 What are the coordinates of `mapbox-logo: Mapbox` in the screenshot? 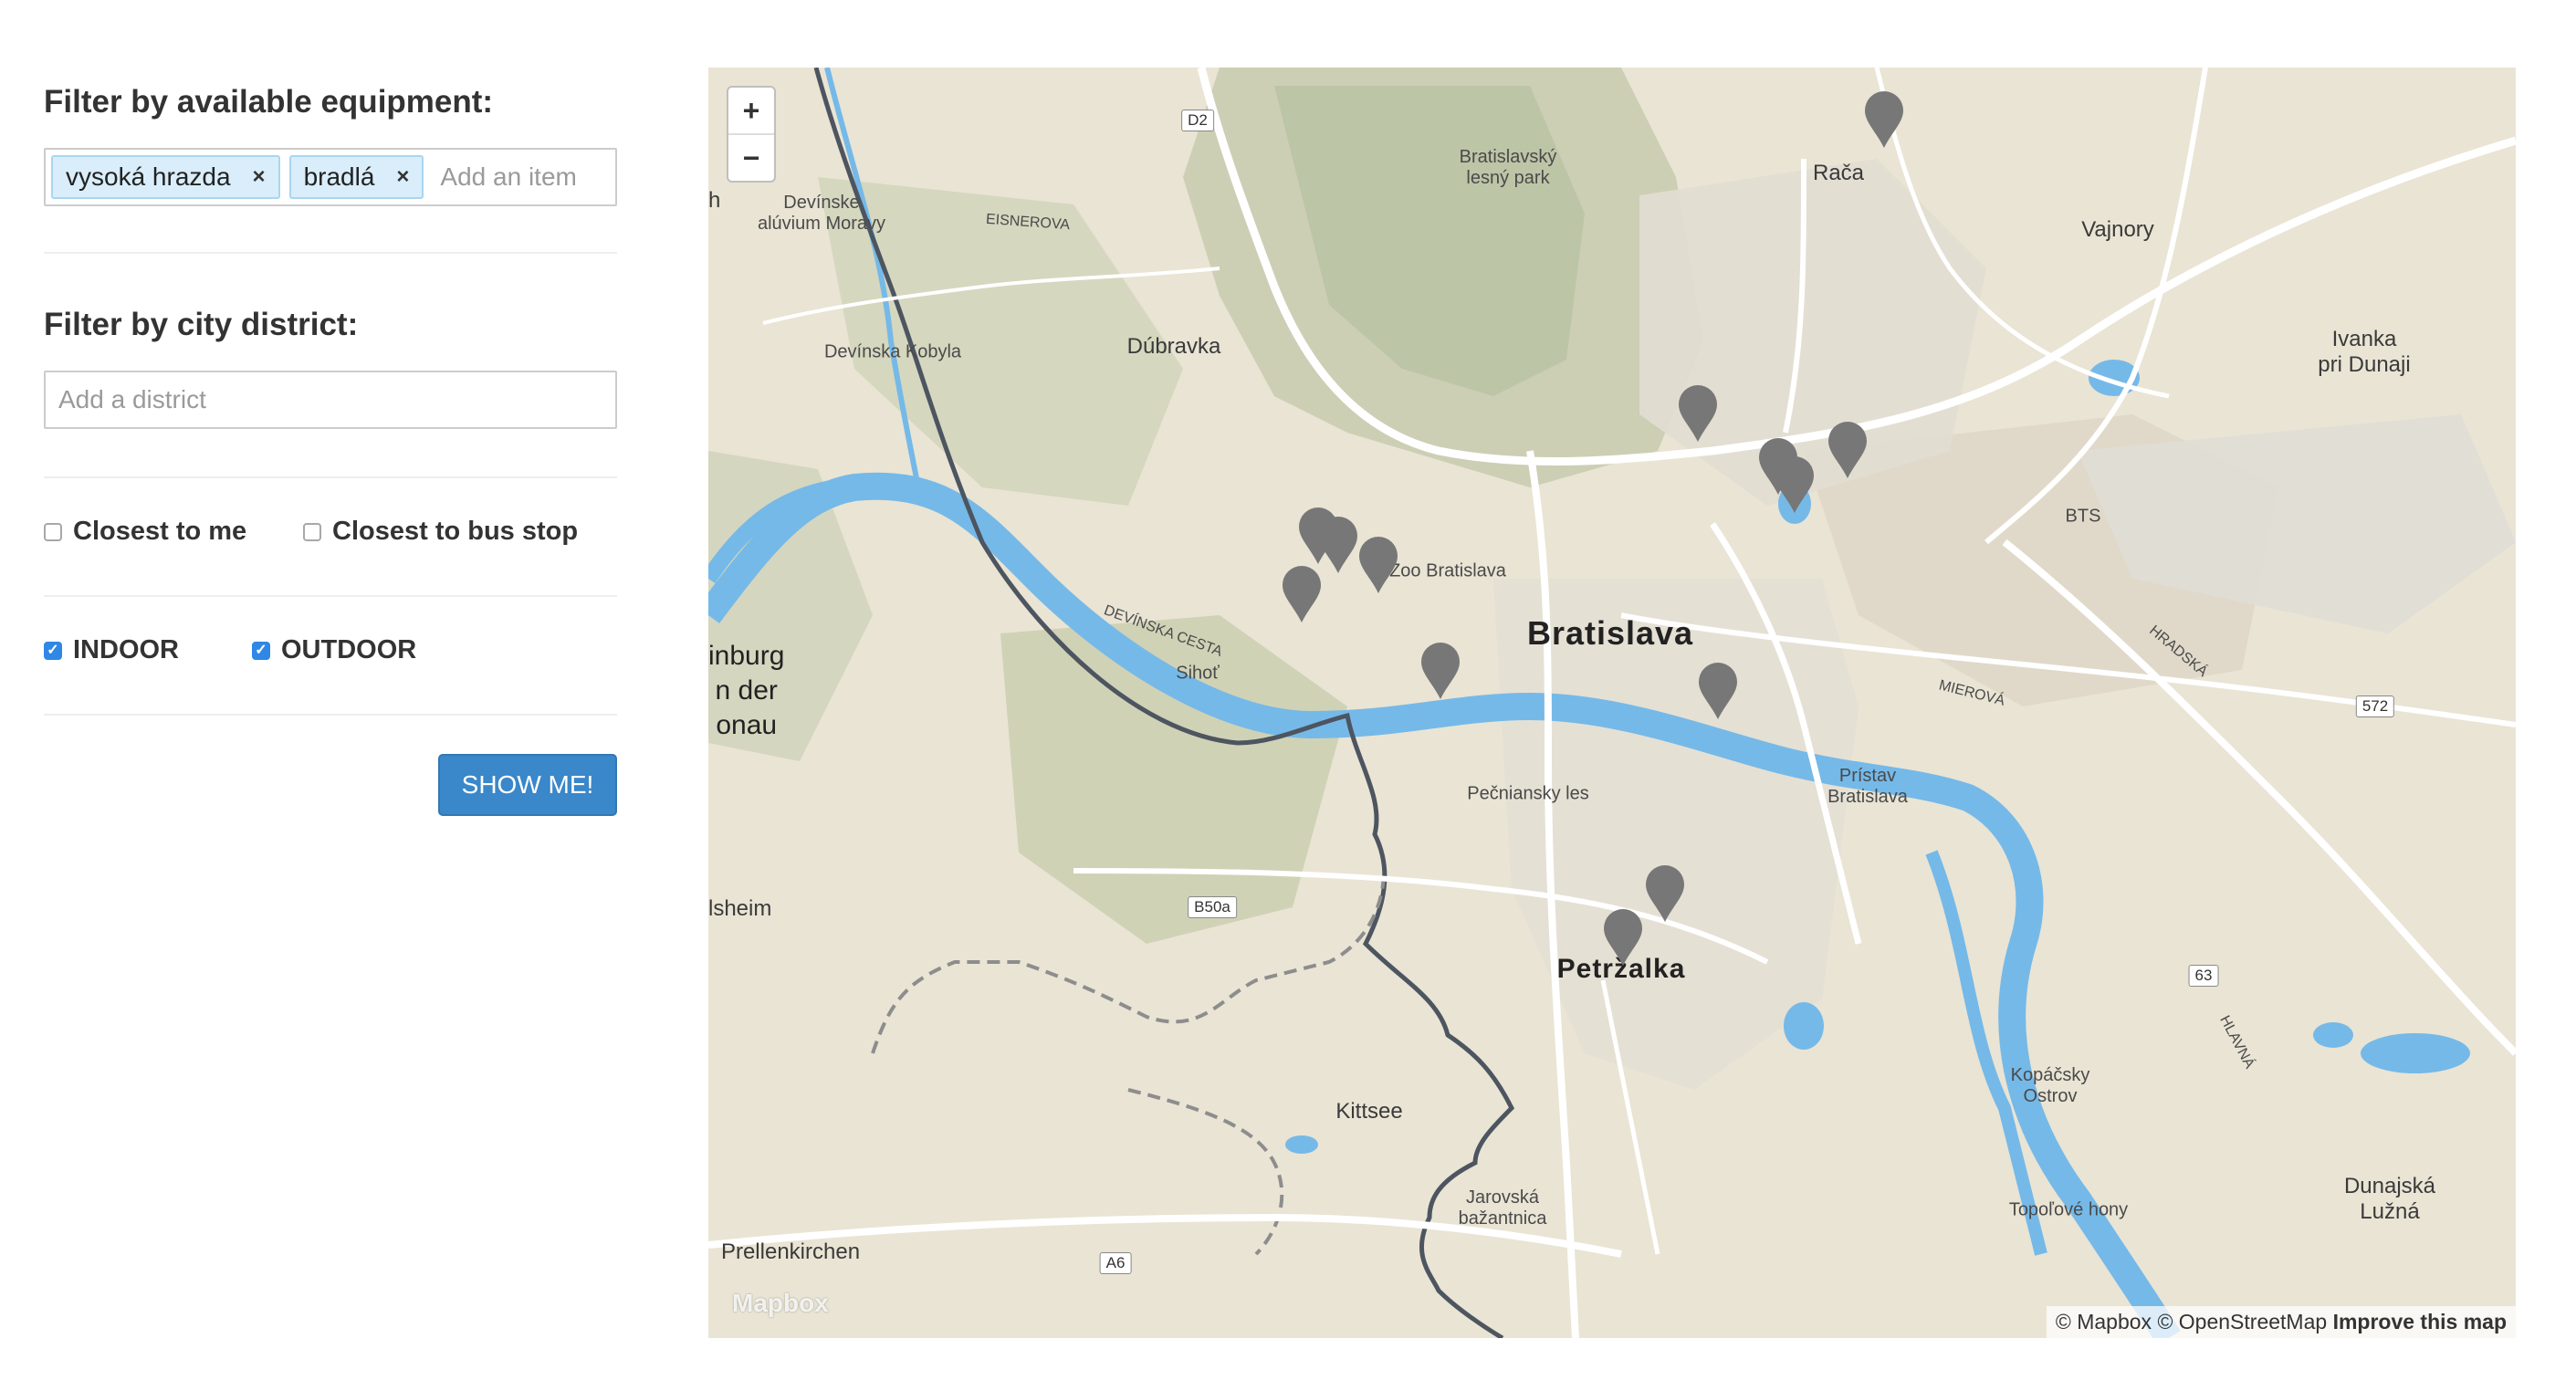 It's located at (780, 1303).